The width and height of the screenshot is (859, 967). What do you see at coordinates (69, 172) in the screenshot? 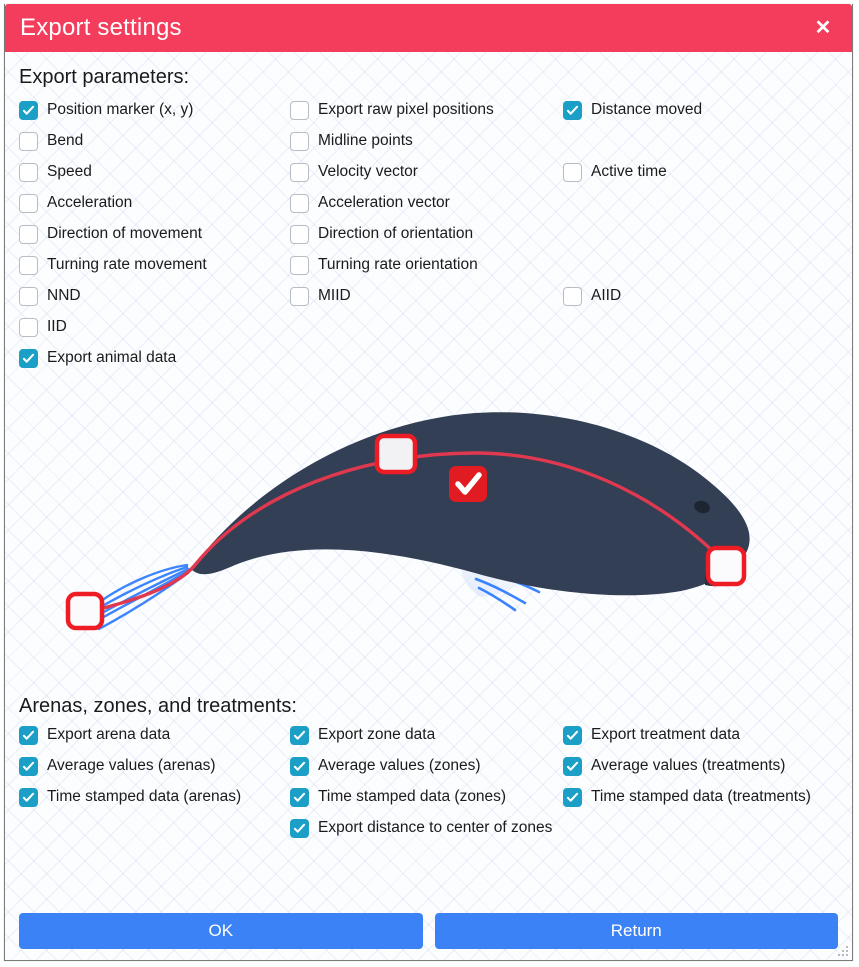
I see `checkbox-speed-label: Speed` at bounding box center [69, 172].